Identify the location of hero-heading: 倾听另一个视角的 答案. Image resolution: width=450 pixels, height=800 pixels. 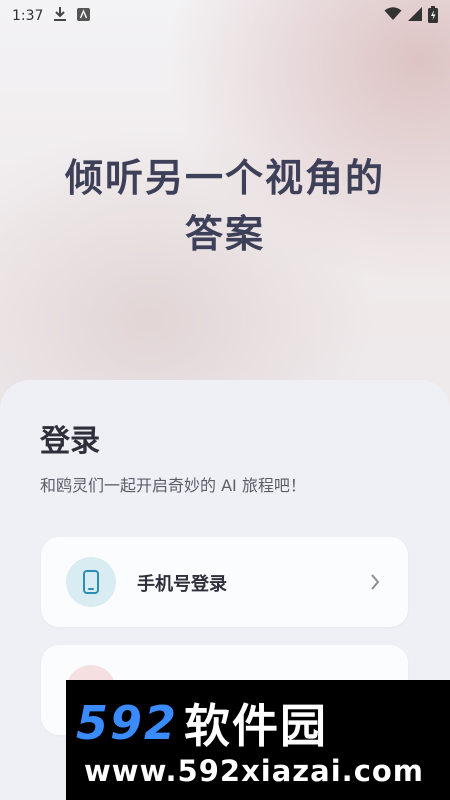
(225, 206).